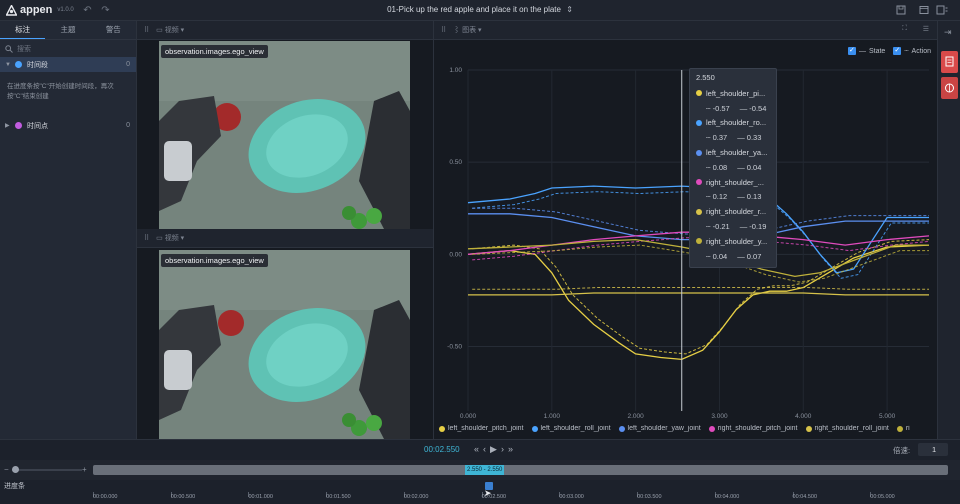 This screenshot has width=960, height=504. I want to click on y-tick-label: 0.50, so click(455, 162).